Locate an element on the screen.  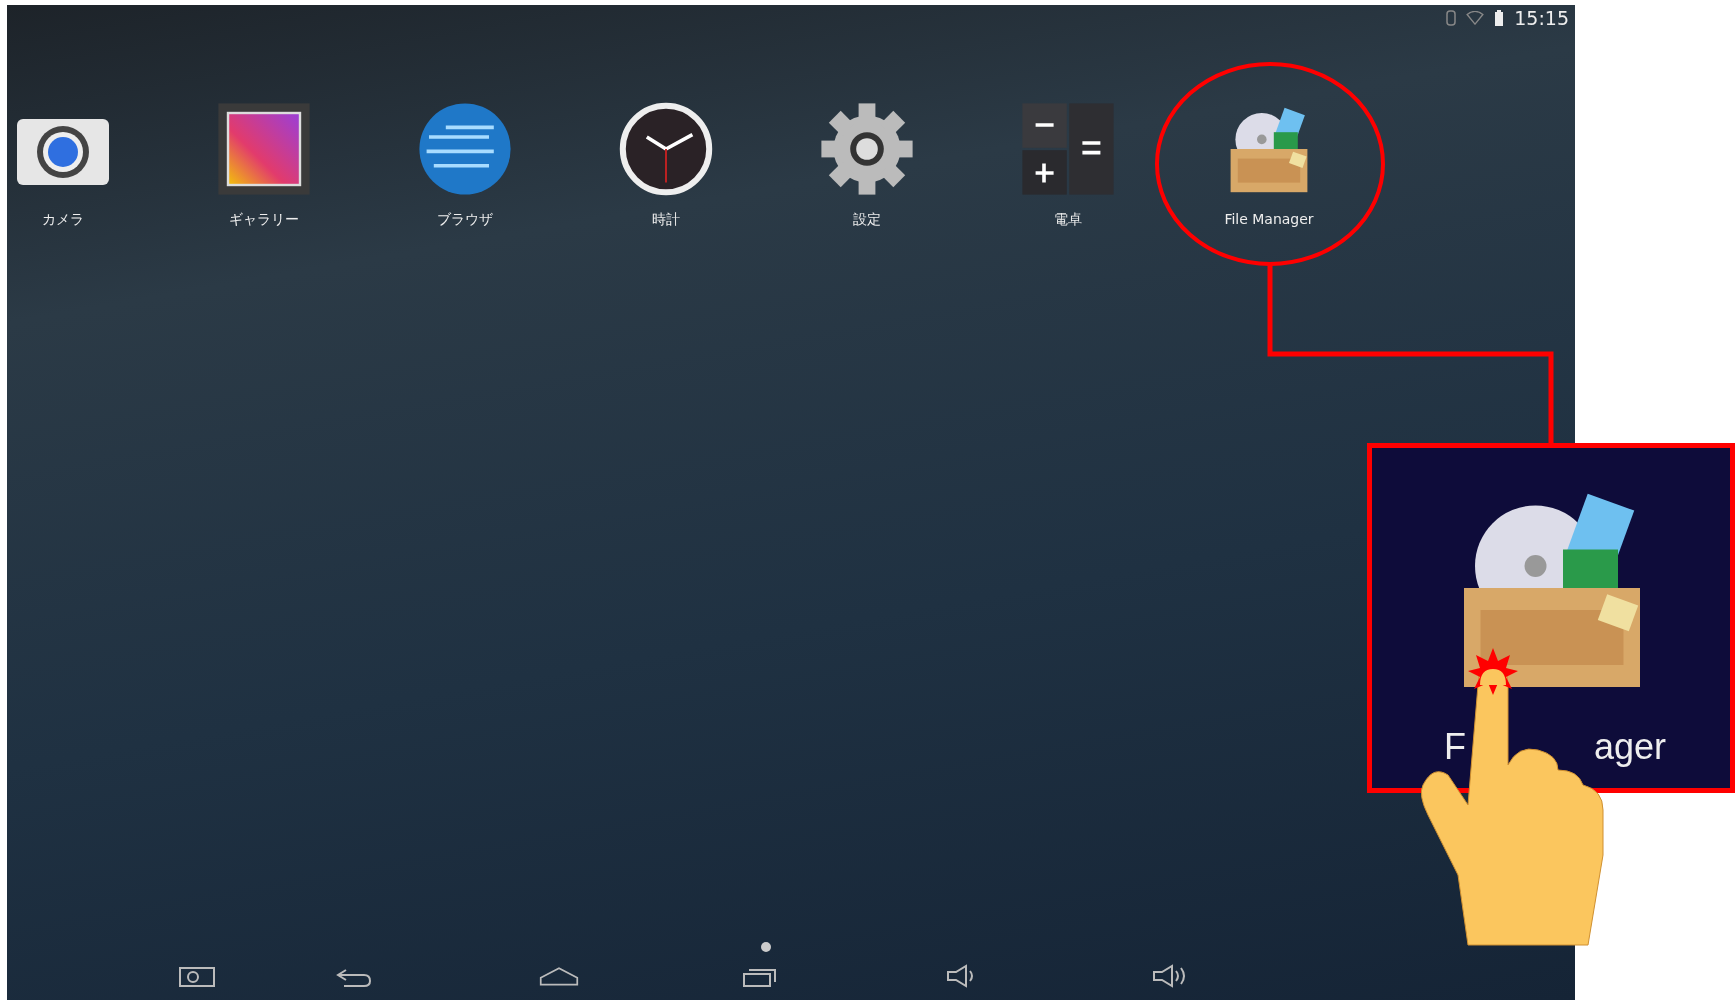
app-shortcut: 電卓 is located at coordinates (1068, 165).